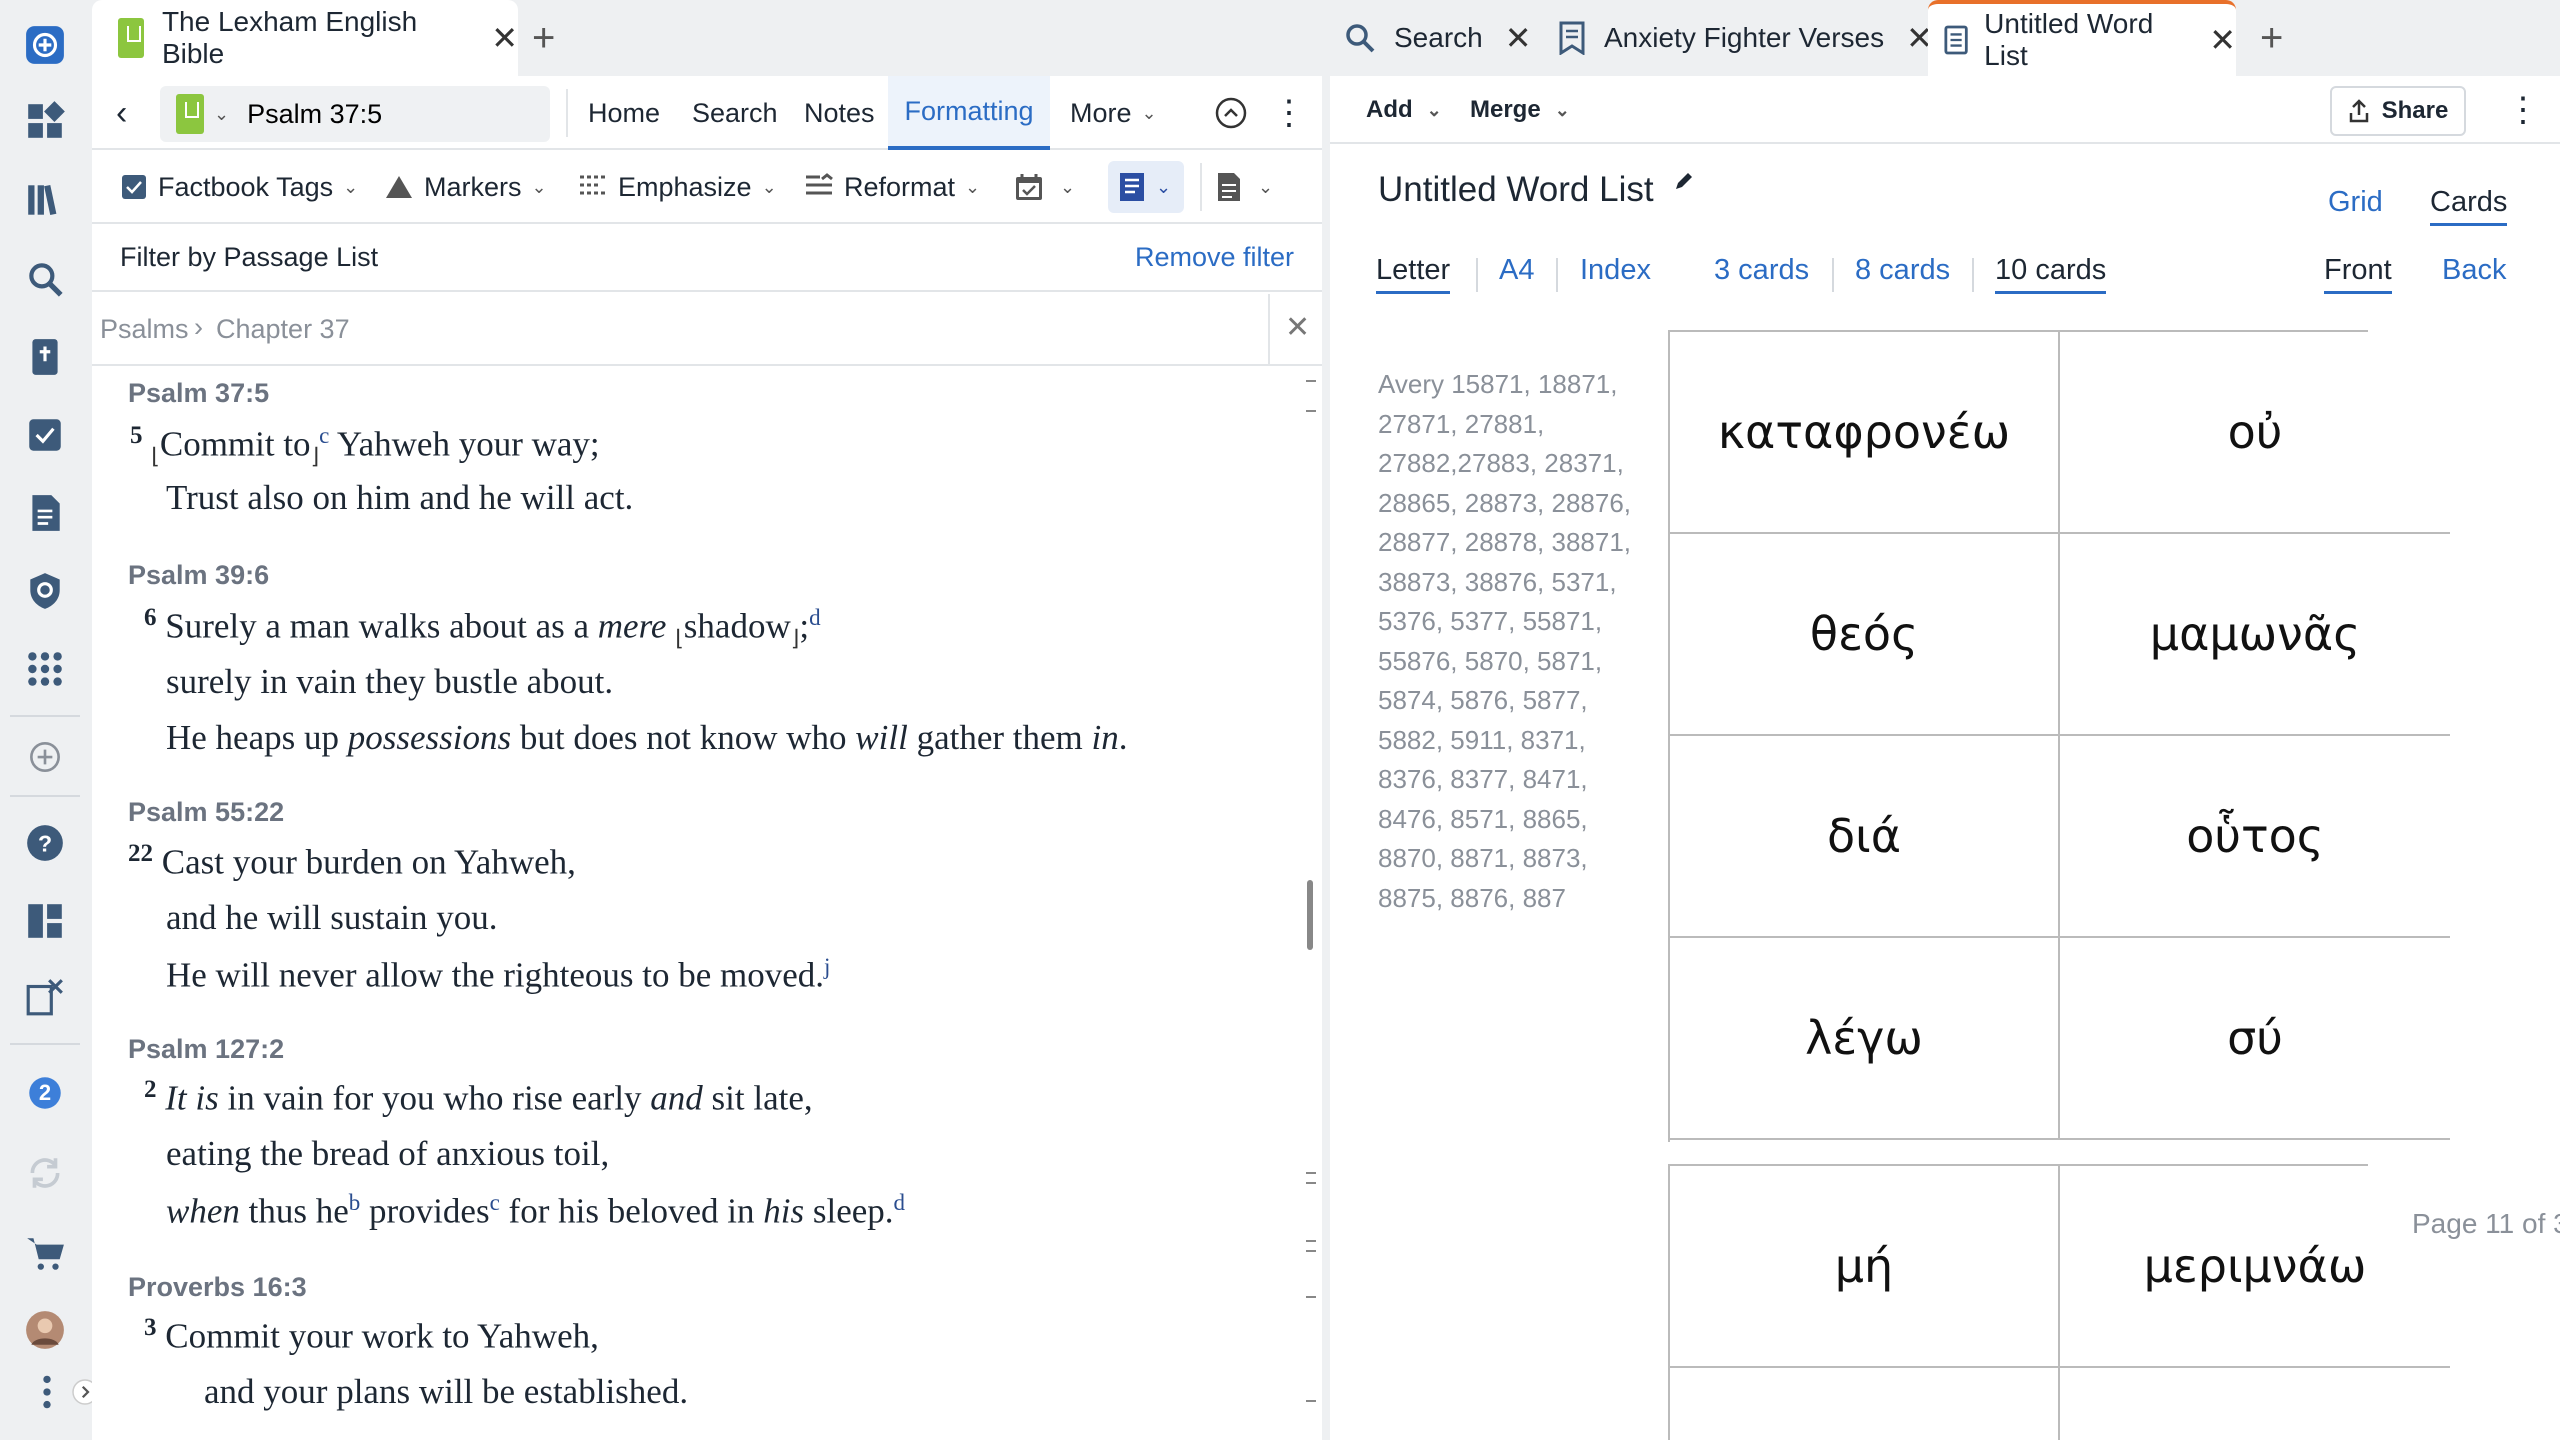  I want to click on passage-heading: Psalm 127:2, so click(206, 1049).